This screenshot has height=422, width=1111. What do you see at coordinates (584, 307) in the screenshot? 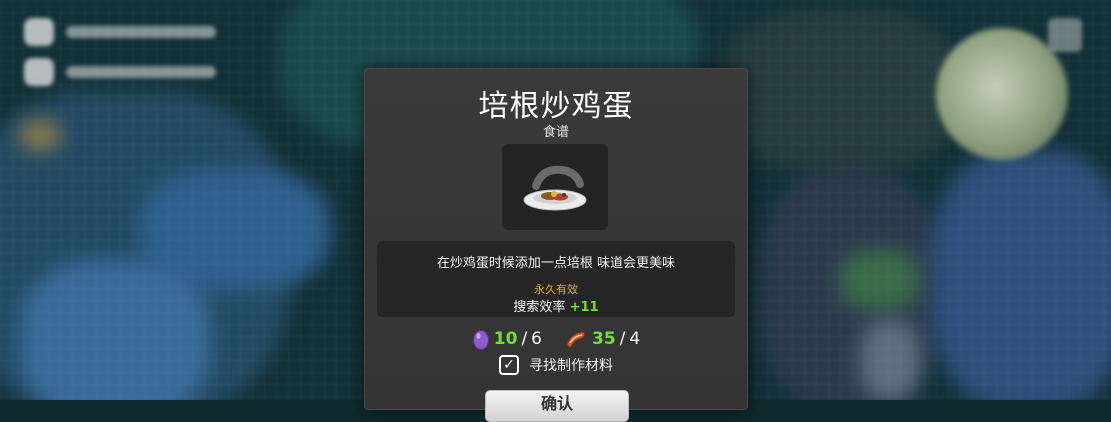
I see `effect-value: +11` at bounding box center [584, 307].